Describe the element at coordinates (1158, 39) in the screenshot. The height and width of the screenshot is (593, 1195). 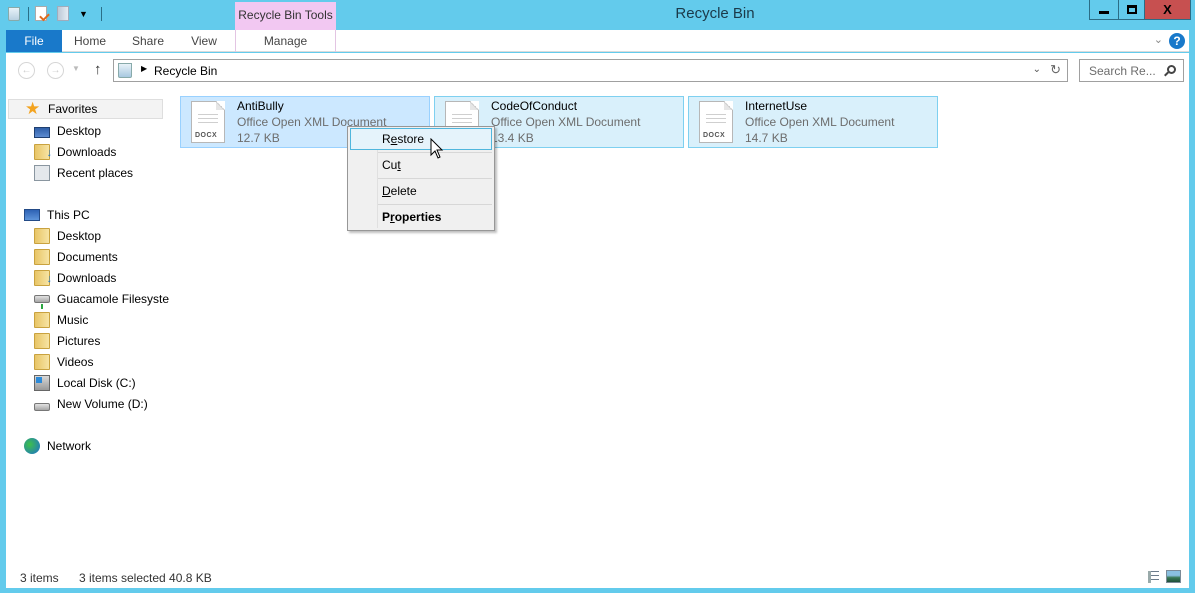
I see `expand-ribbon-chevron-icon: ⌄` at that location.